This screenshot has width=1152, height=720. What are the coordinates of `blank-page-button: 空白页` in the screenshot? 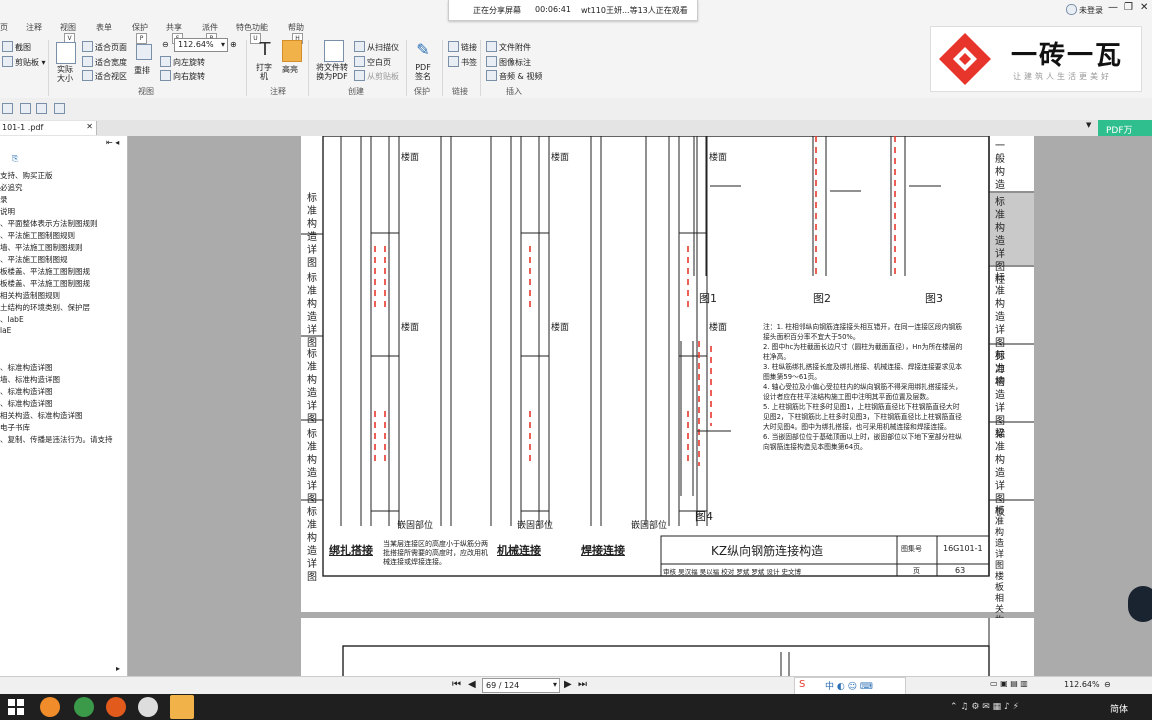 It's located at (372, 62).